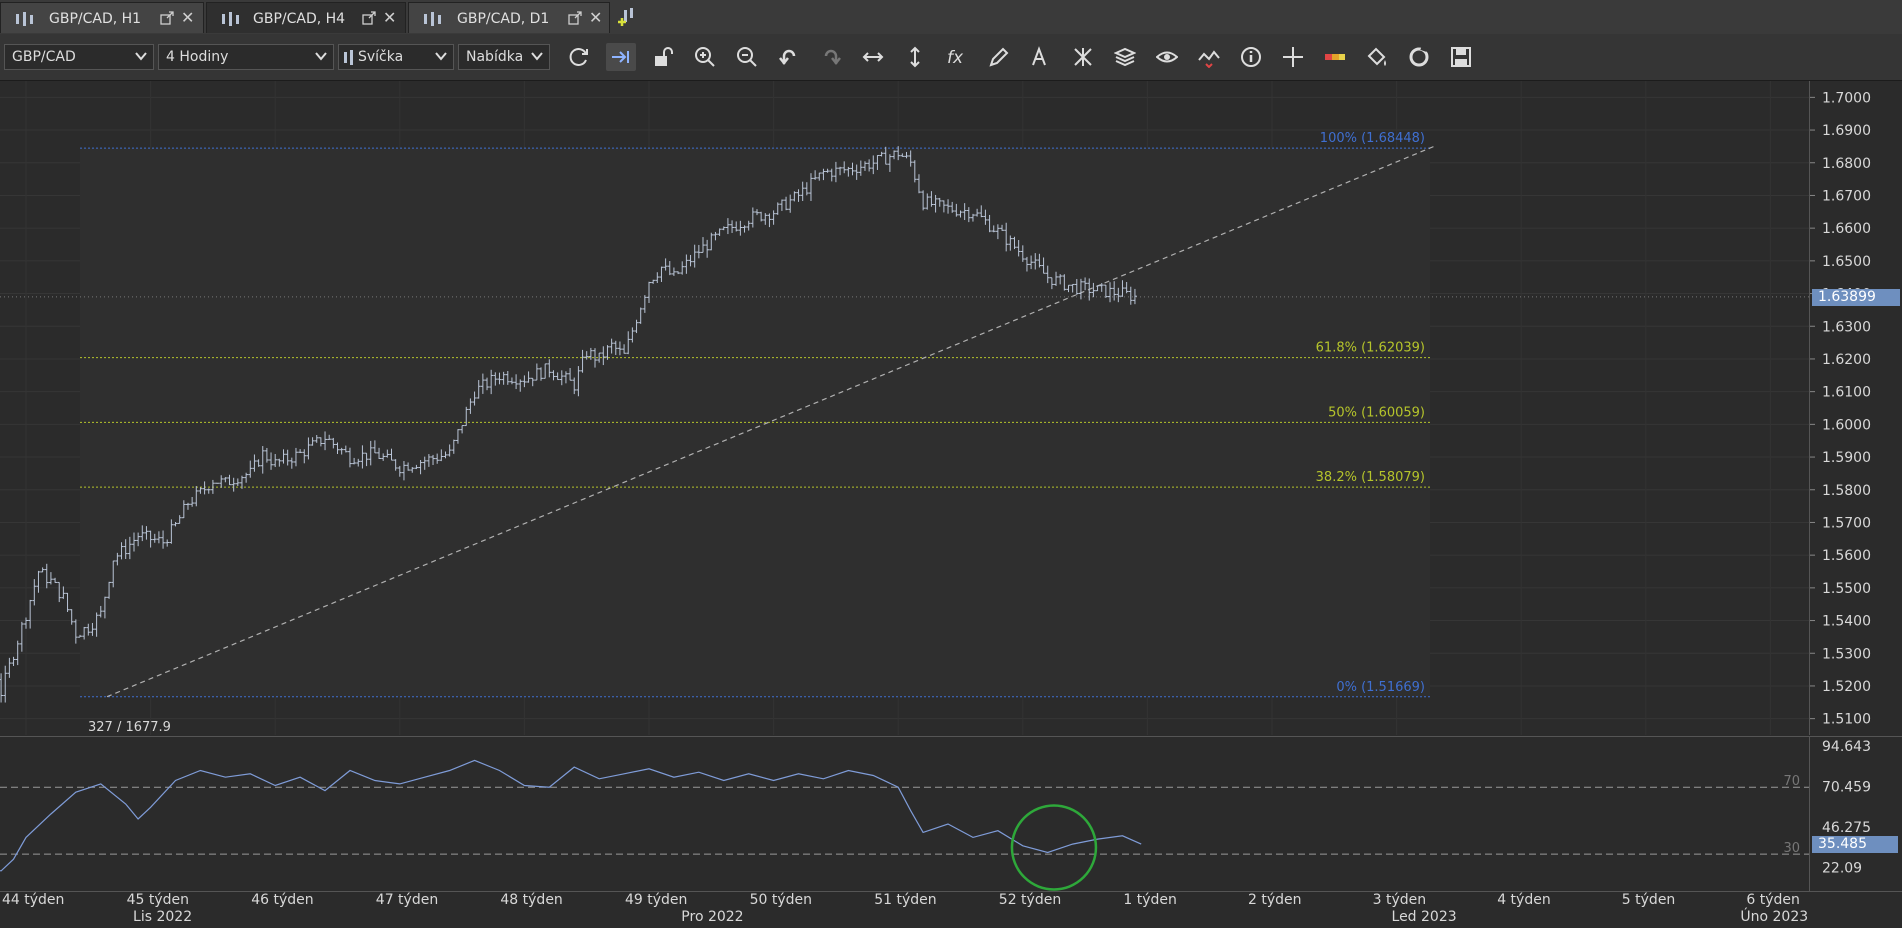  I want to click on refresh-button, so click(579, 57).